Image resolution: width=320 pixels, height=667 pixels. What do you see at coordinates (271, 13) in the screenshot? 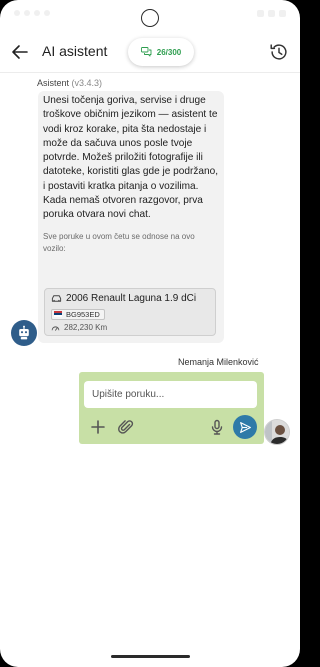
I see `status-icons-right` at bounding box center [271, 13].